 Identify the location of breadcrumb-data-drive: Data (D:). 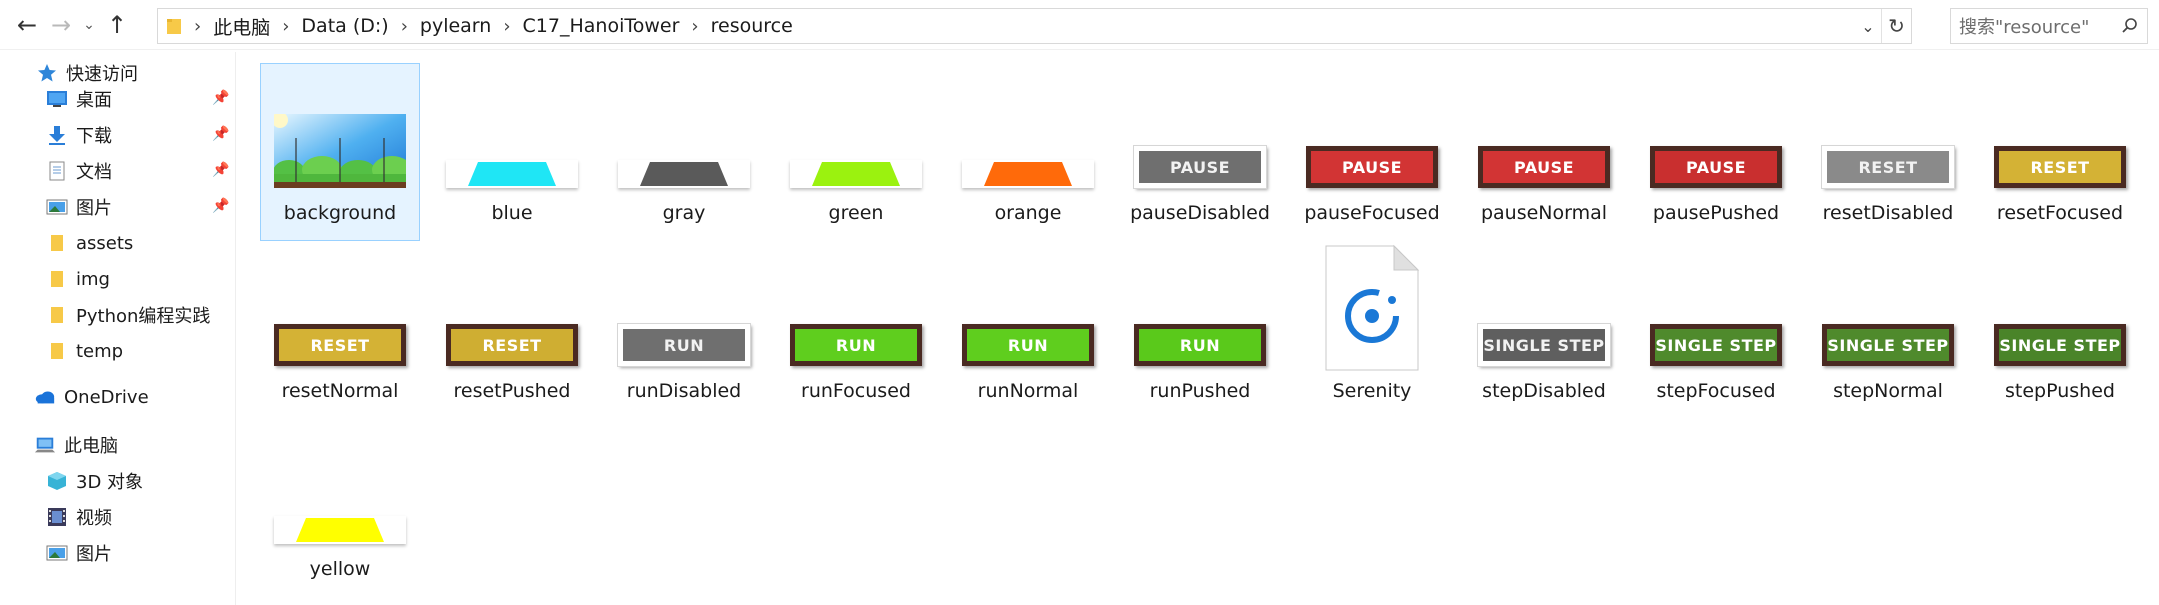
(344, 26).